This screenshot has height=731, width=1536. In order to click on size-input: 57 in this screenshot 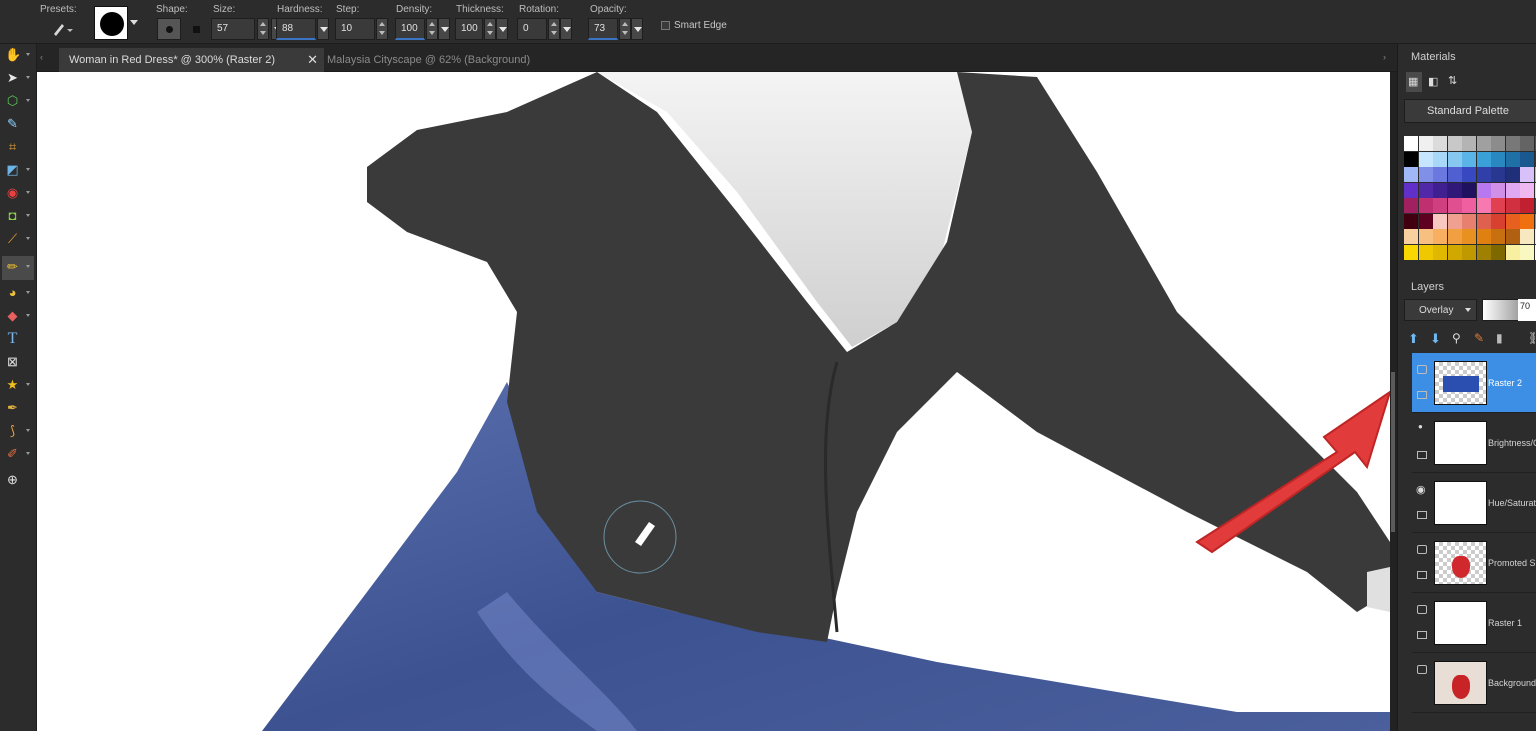, I will do `click(233, 29)`.